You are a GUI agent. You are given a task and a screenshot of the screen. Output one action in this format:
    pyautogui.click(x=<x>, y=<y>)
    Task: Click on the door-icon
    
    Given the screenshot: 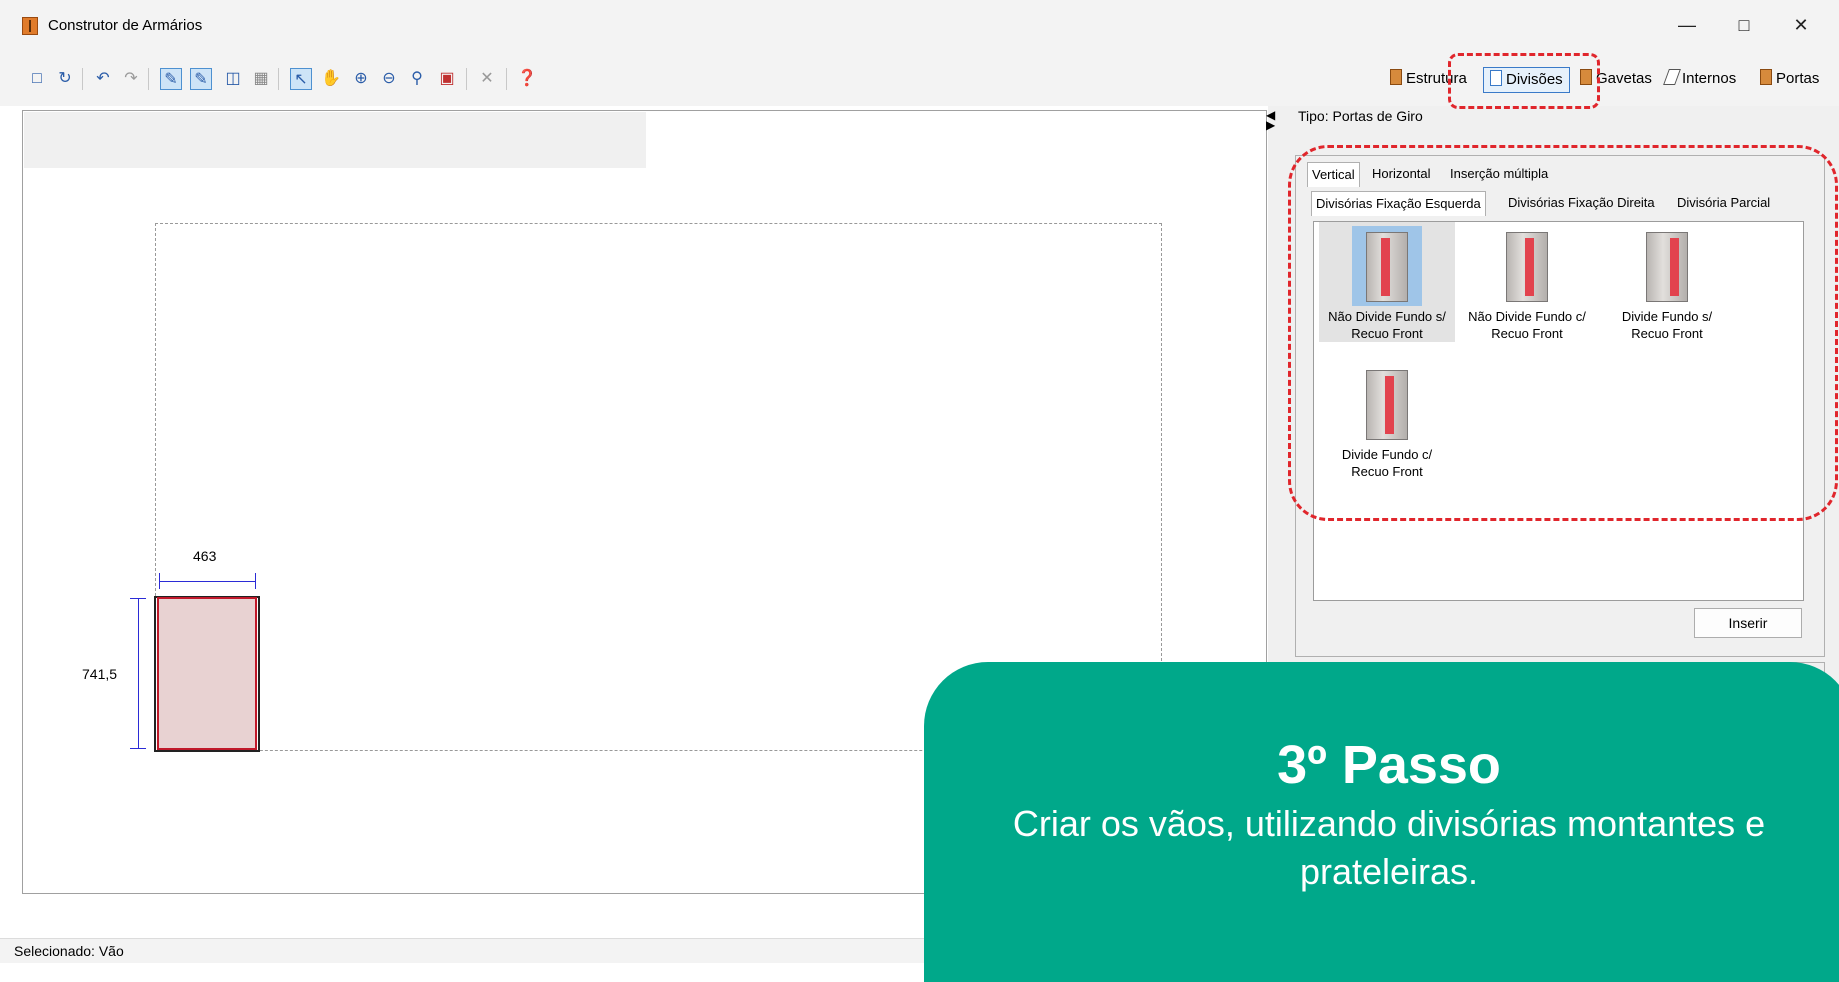 What is the action you would take?
    pyautogui.click(x=1766, y=77)
    